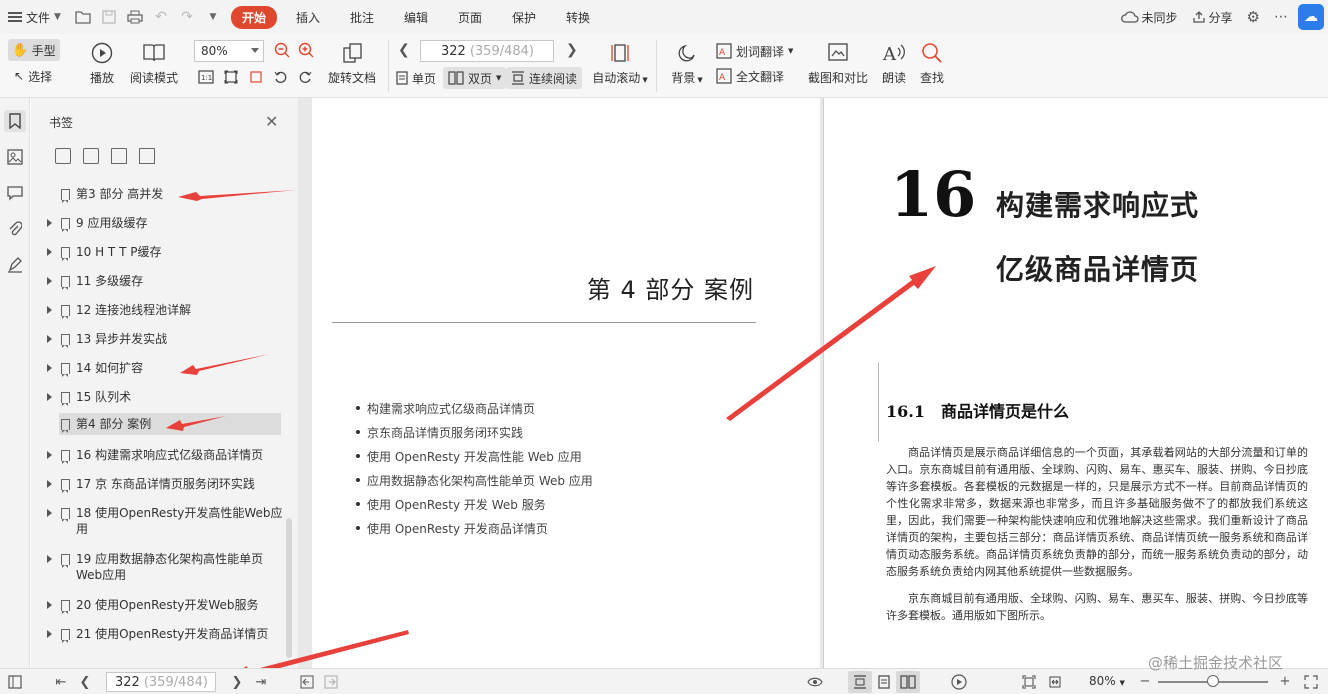 The width and height of the screenshot is (1328, 694). Describe the element at coordinates (147, 156) in the screenshot. I see `bookmark-collapse-icon` at that location.